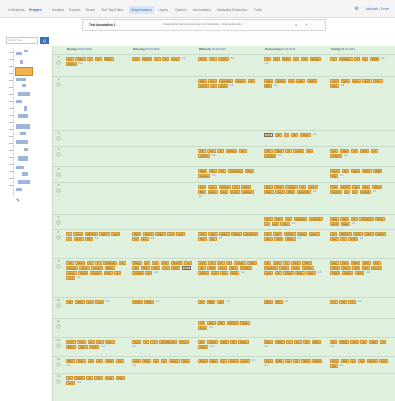 This screenshot has width=395, height=401. I want to click on token-chip: dort, so click(356, 268).